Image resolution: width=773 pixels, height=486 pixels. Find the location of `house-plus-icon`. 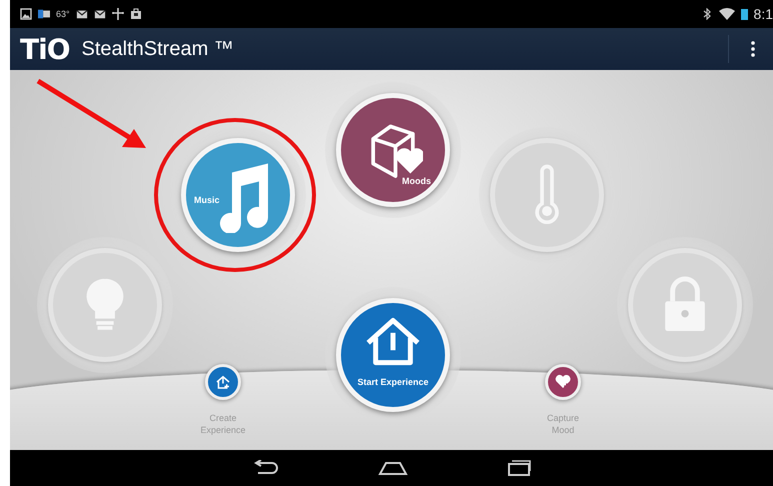

house-plus-icon is located at coordinates (223, 382).